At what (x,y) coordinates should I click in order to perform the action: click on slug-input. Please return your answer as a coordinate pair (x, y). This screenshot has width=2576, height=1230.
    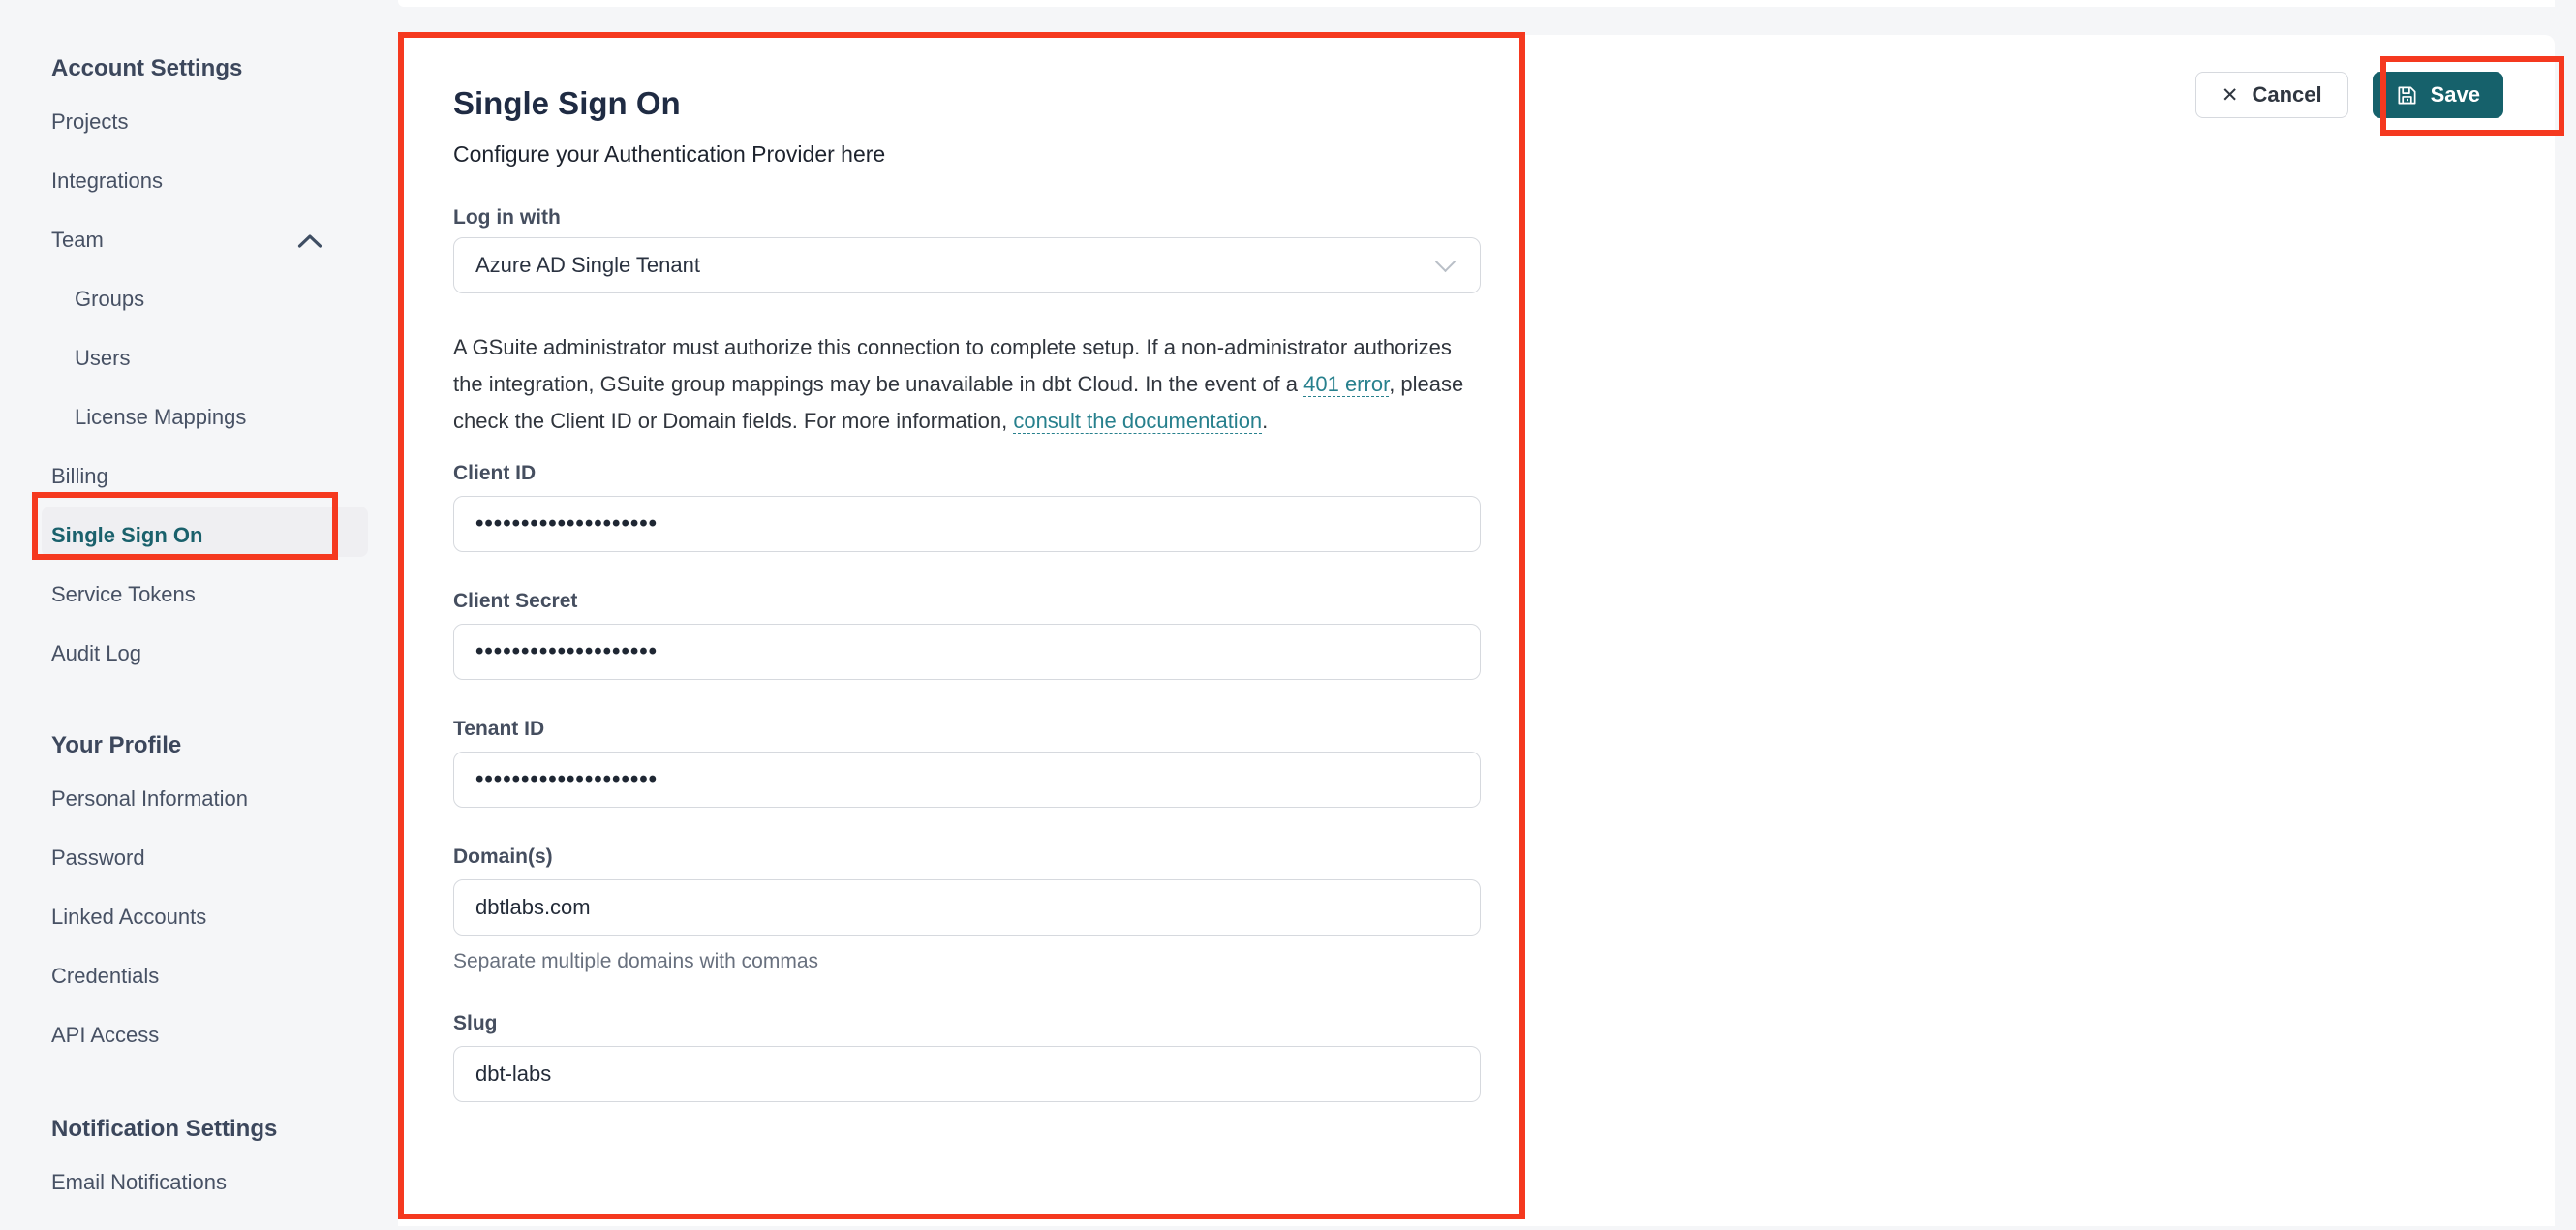
    Looking at the image, I should click on (967, 1074).